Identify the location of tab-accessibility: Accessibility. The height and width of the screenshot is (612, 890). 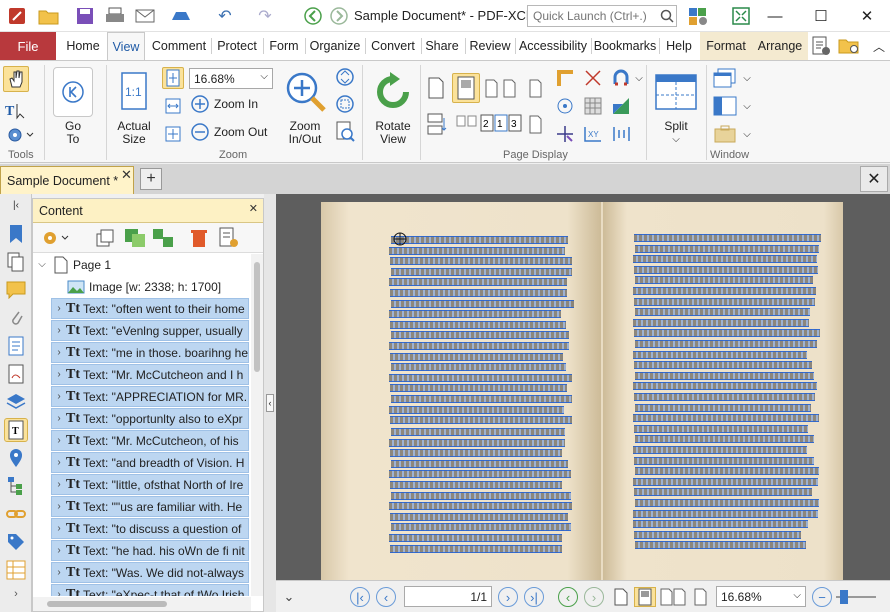
(553, 46).